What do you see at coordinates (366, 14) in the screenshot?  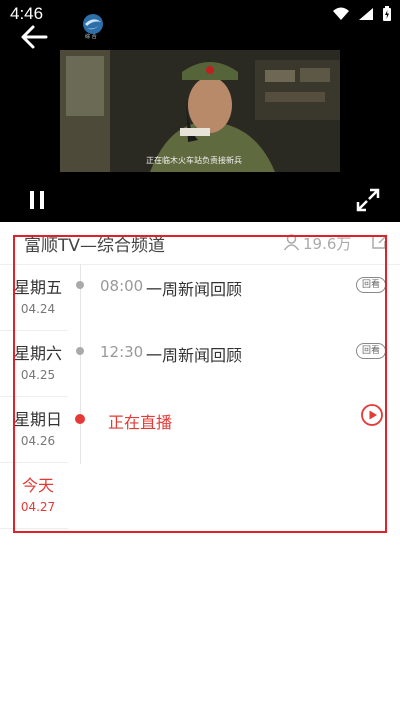 I see `cellular-icon` at bounding box center [366, 14].